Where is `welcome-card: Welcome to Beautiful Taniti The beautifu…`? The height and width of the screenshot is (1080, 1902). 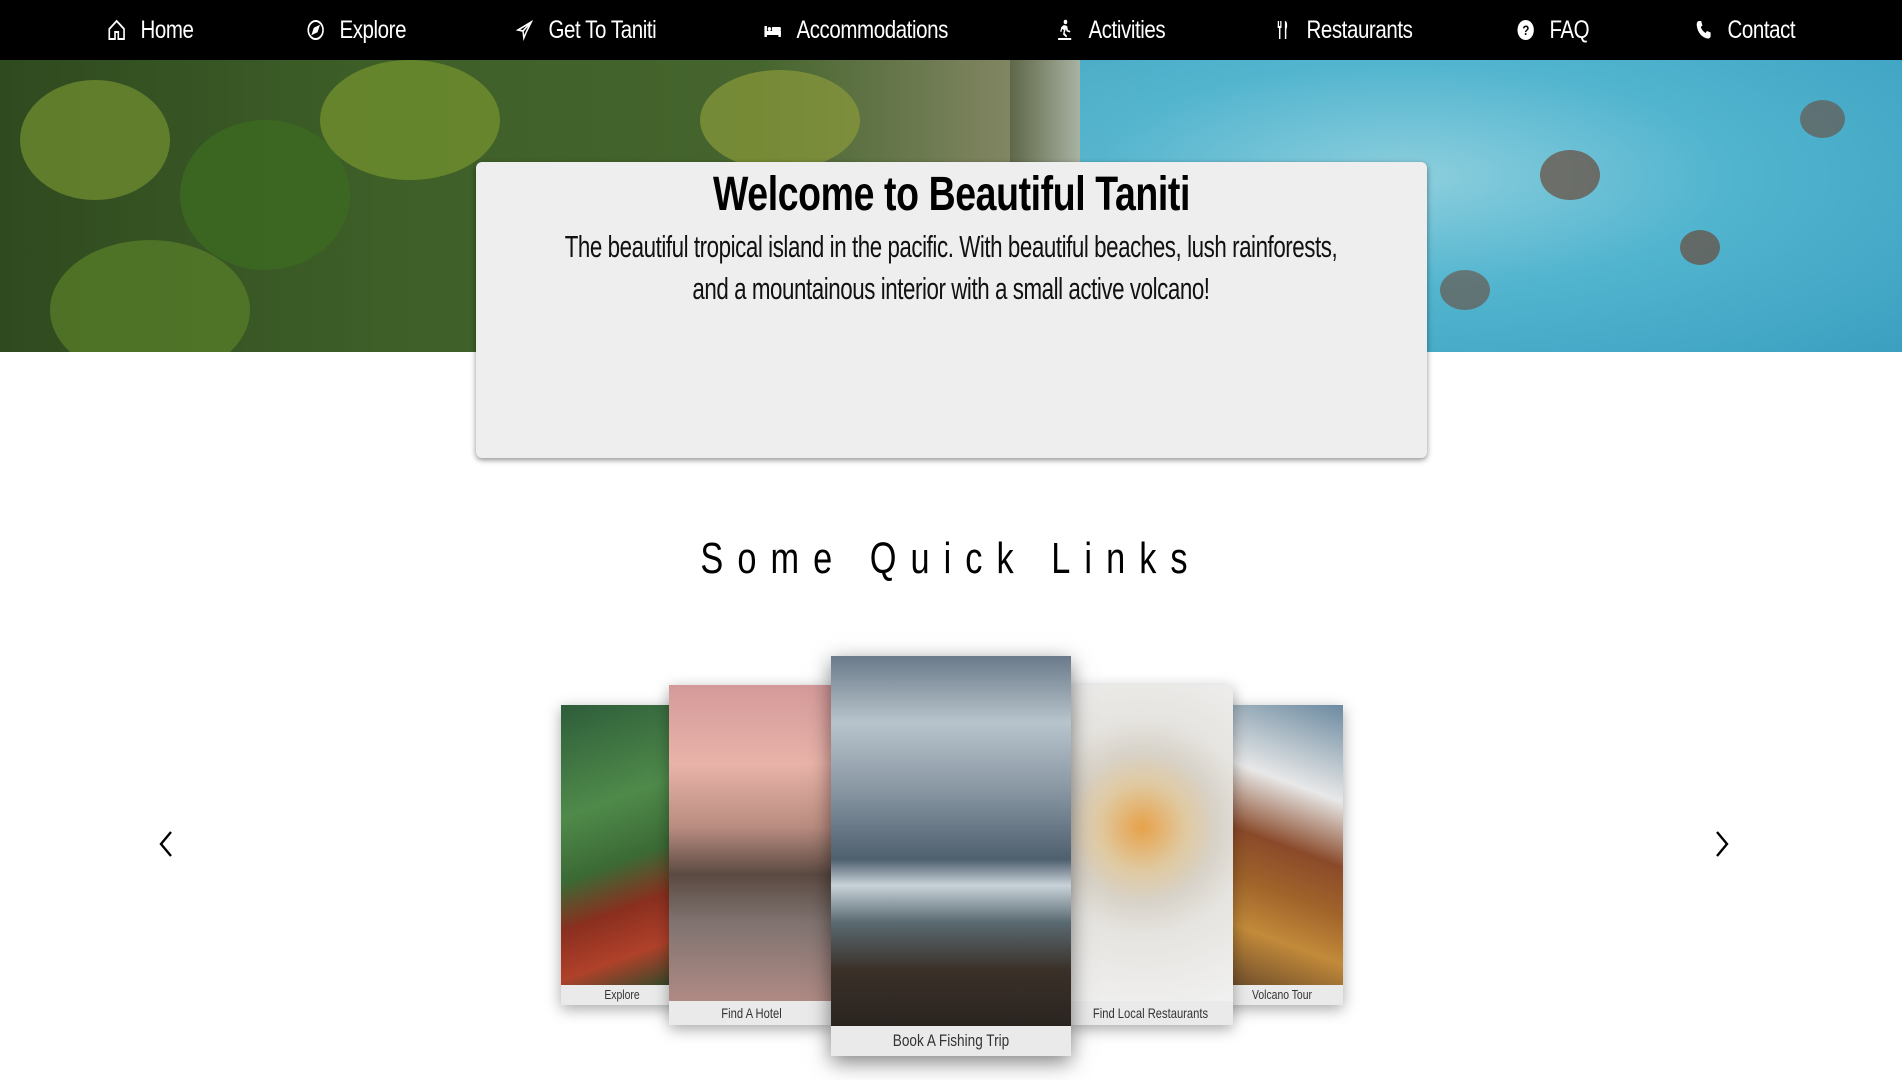 welcome-card: Welcome to Beautiful Taniti The beautifu… is located at coordinates (951, 310).